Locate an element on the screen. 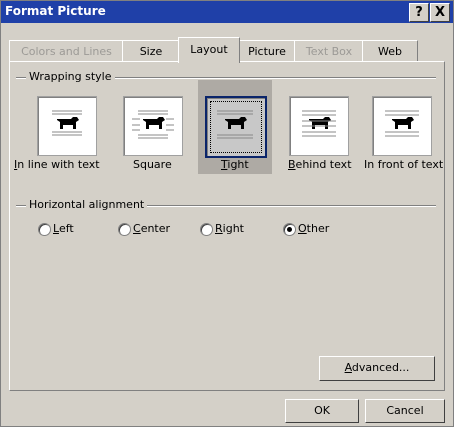  mnemonic: R is located at coordinates (219, 228).